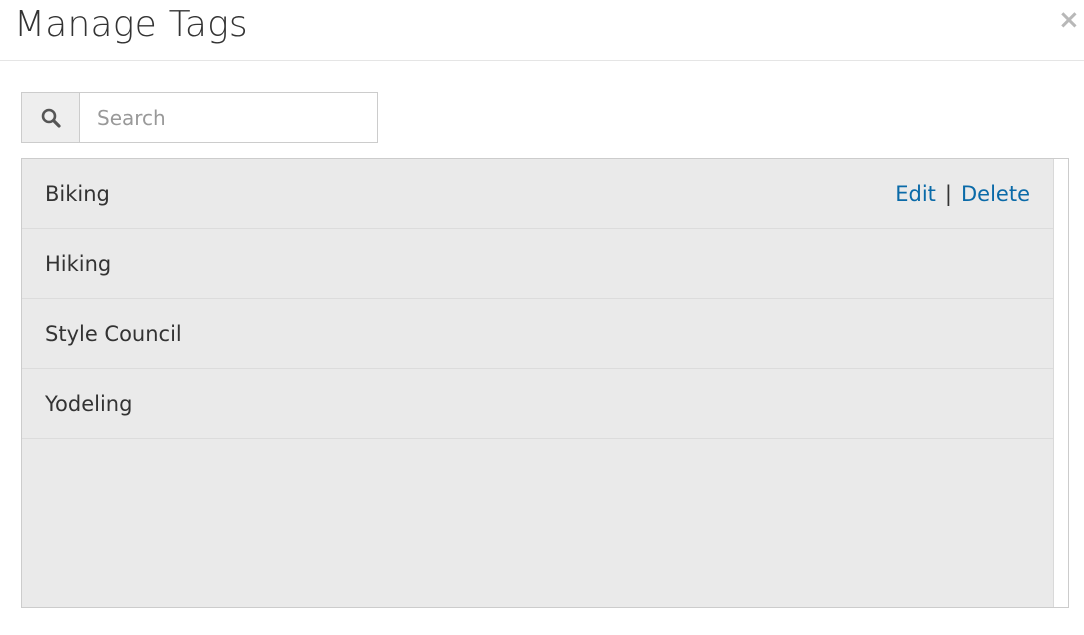 This screenshot has height=635, width=1084. What do you see at coordinates (89, 403) in the screenshot?
I see `tag-name: Yodeling` at bounding box center [89, 403].